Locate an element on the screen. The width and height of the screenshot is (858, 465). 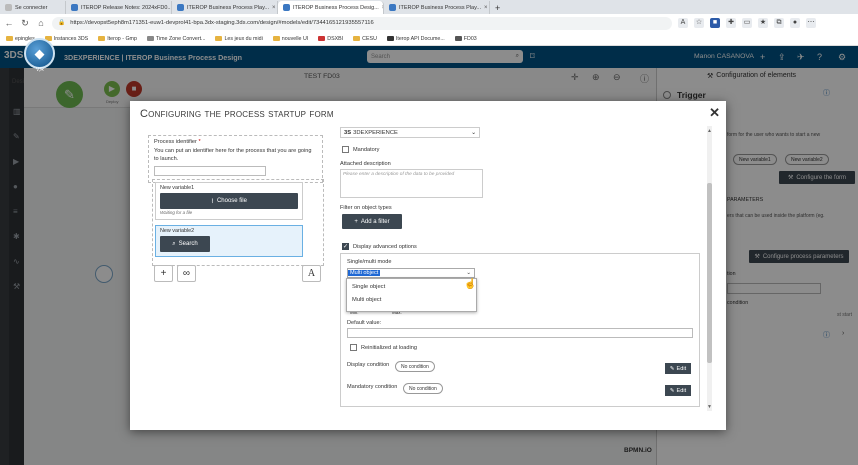
collections-icon: ⧉ is located at coordinates (779, 23).